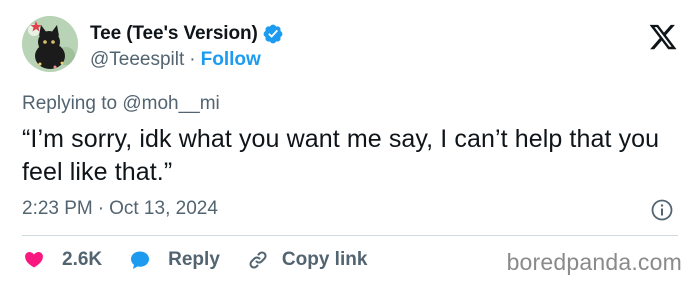 This screenshot has height=287, width=700. What do you see at coordinates (324, 259) in the screenshot?
I see `copy-link-label: Copy link` at bounding box center [324, 259].